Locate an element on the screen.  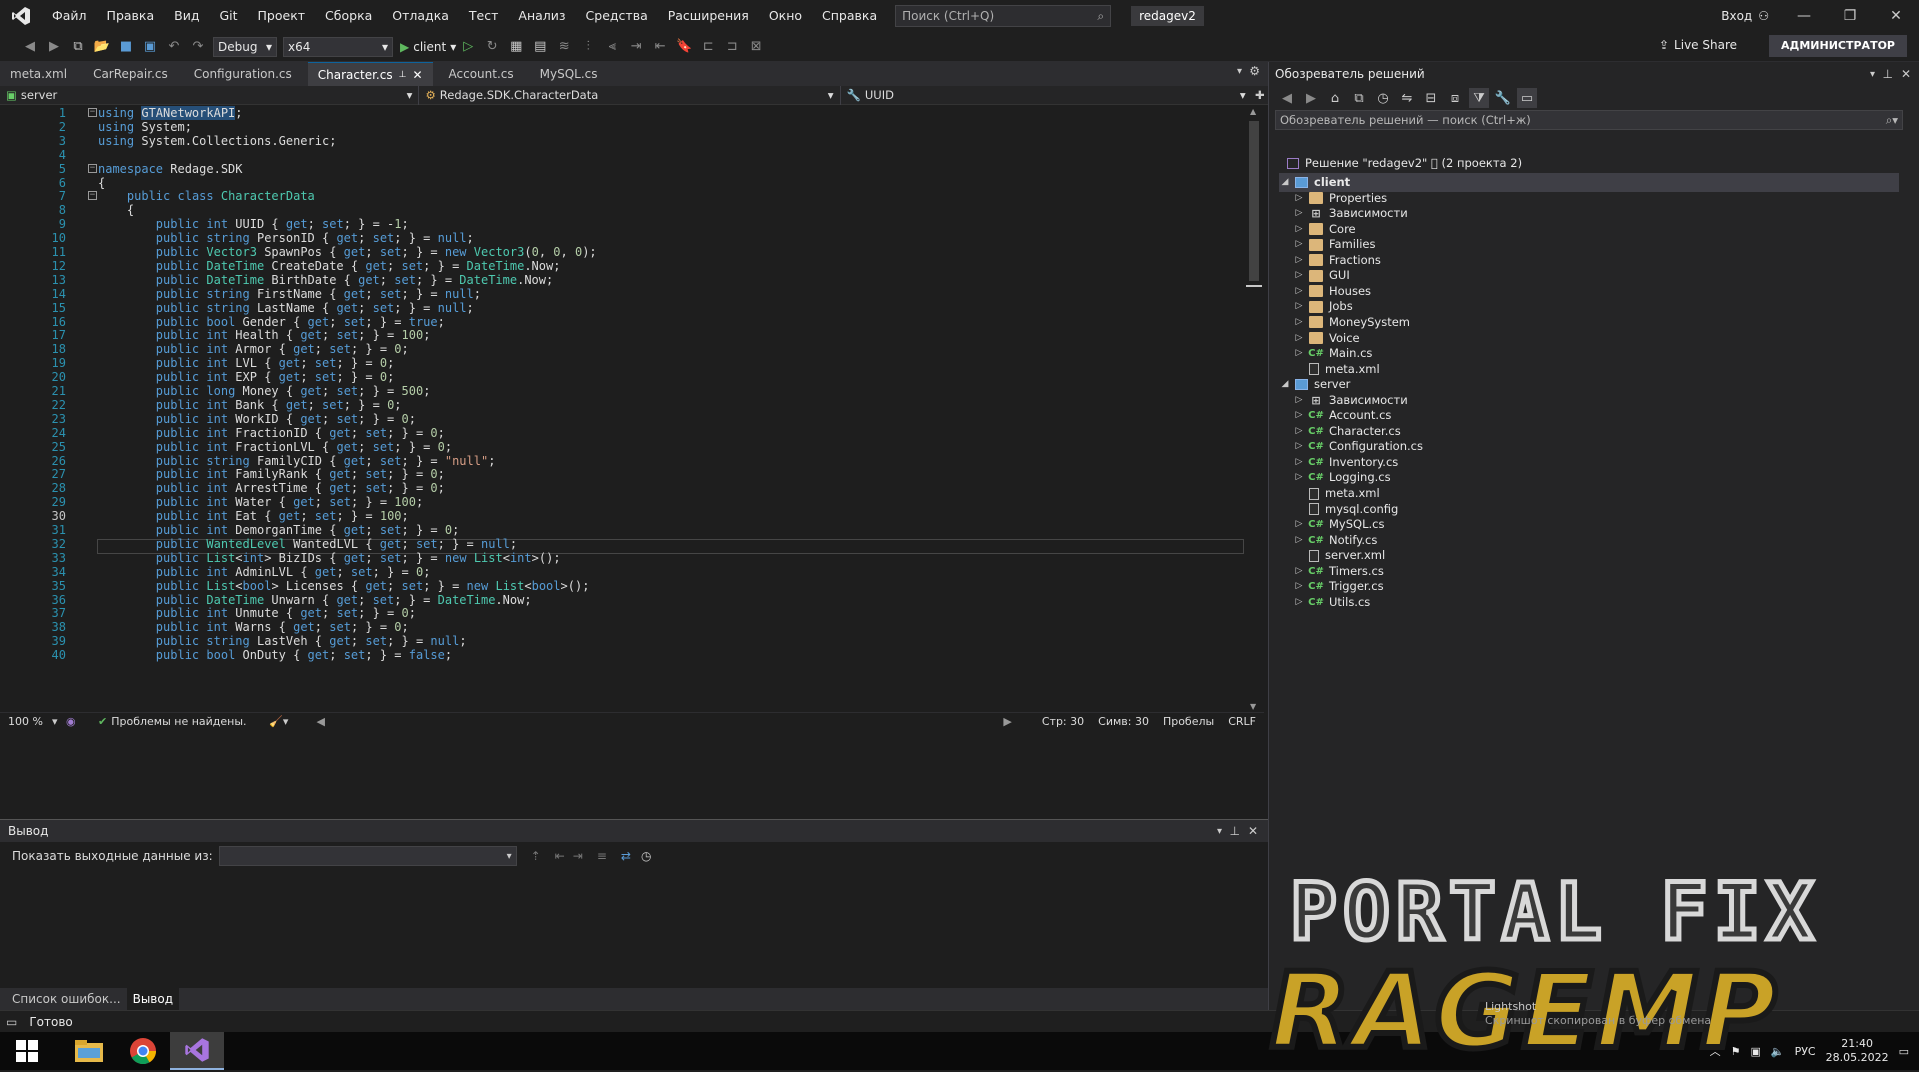
close-button: ✕ is located at coordinates (1896, 16).